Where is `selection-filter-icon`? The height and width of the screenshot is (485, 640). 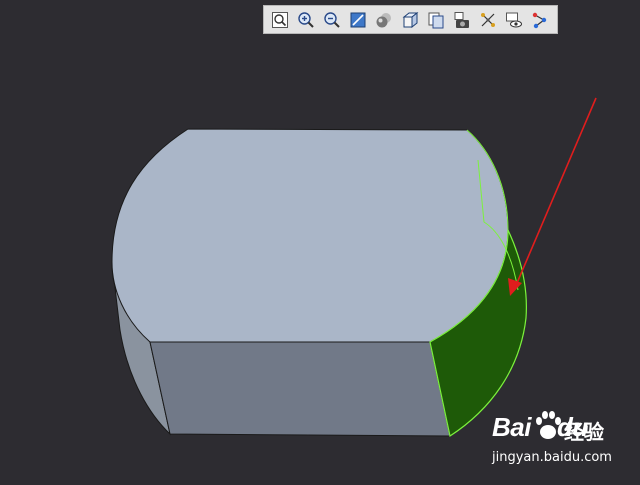
selection-filter-icon is located at coordinates (488, 20).